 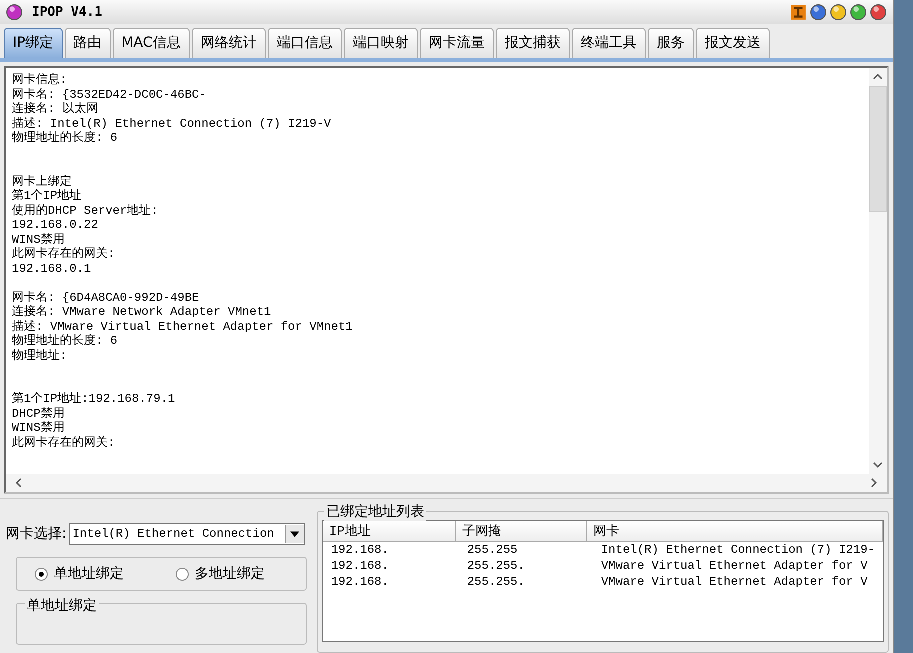 I want to click on horizontal-scrollbar, so click(x=446, y=483).